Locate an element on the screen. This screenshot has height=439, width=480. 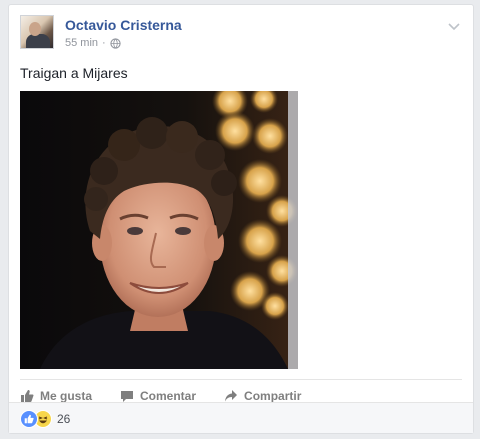
actions-divider is located at coordinates (241, 379).